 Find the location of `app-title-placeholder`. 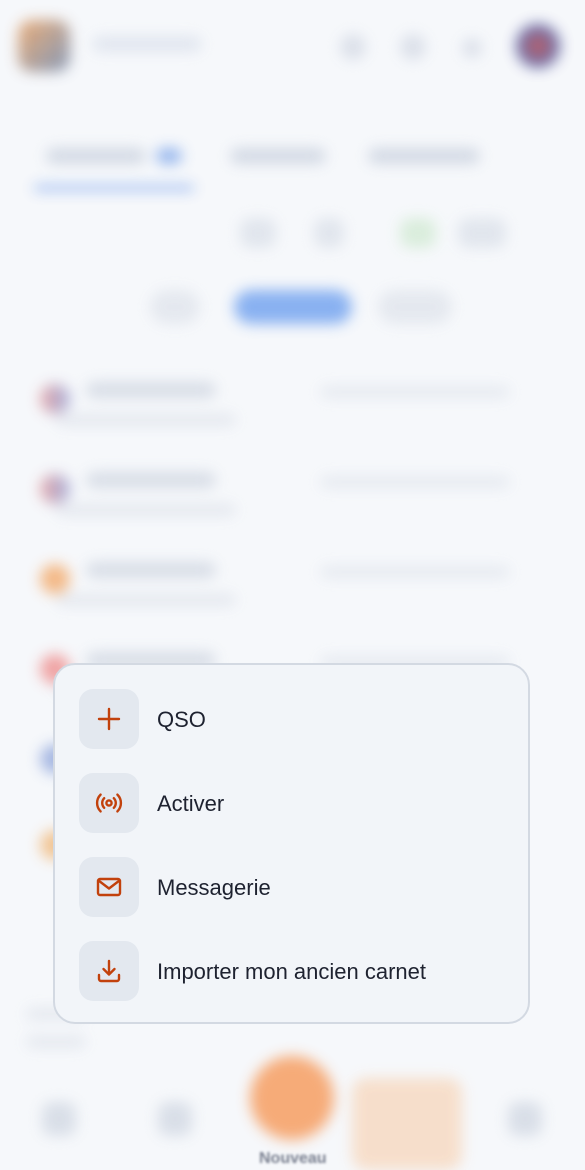

app-title-placeholder is located at coordinates (147, 44).